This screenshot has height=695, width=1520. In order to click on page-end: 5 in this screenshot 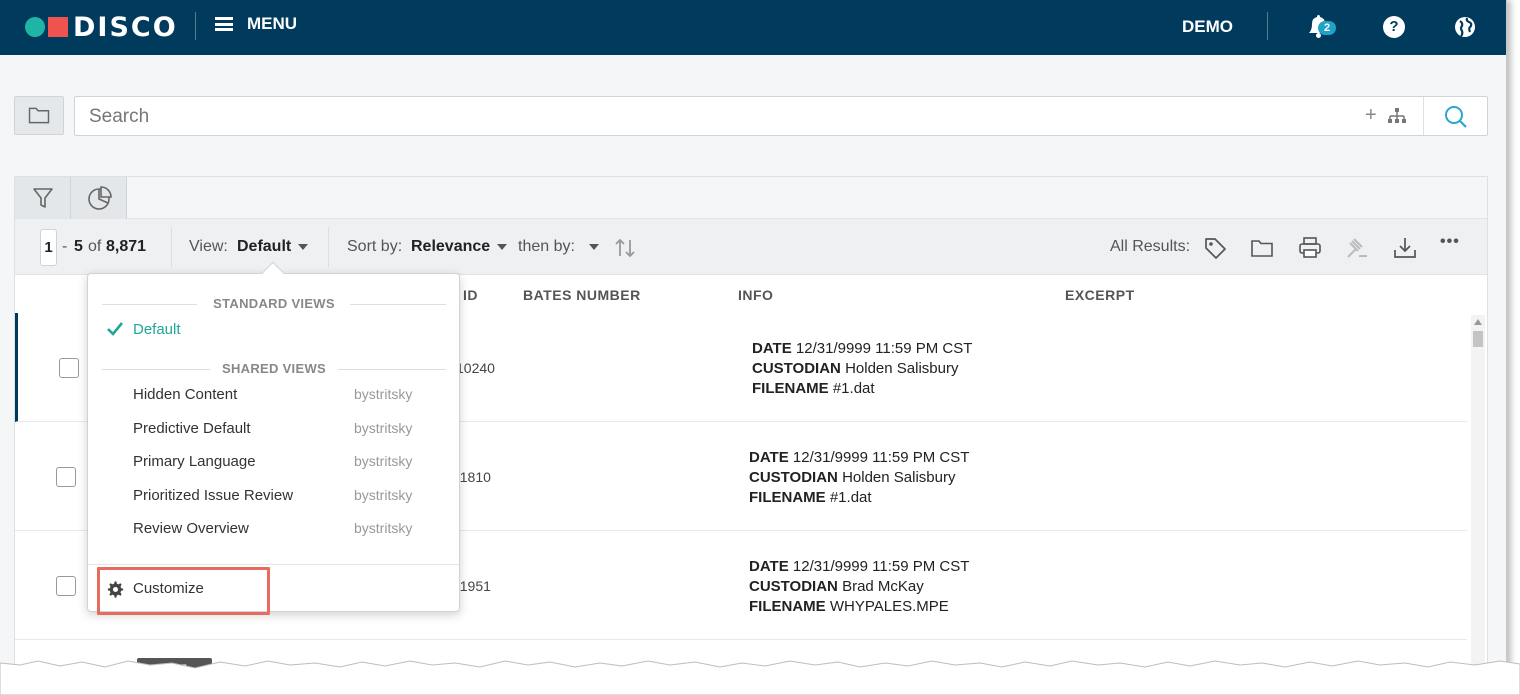, I will do `click(78, 246)`.